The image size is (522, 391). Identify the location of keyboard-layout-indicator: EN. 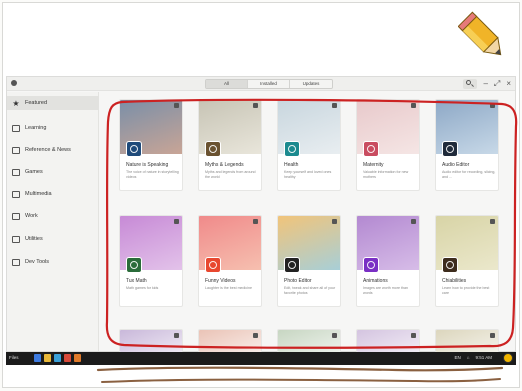
(458, 357).